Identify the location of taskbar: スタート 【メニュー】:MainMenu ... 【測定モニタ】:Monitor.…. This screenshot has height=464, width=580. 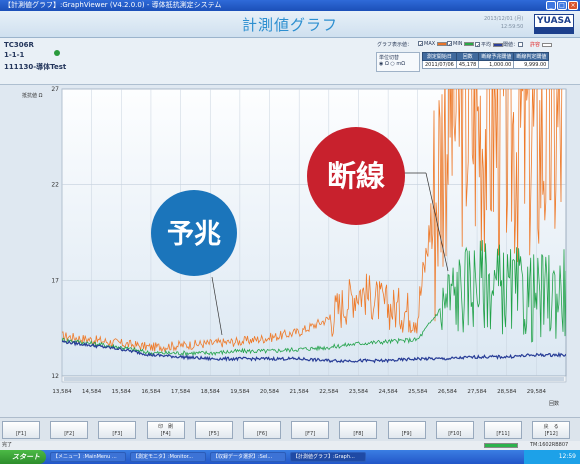
(290, 457).